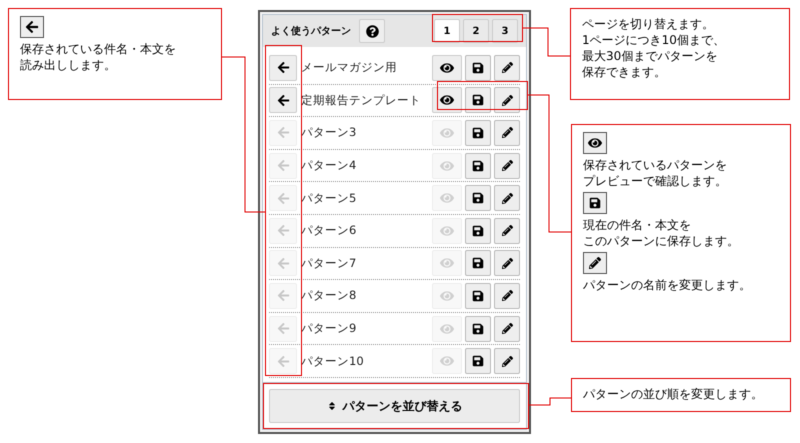 The image size is (800, 443). I want to click on callout-line: 読み出しします。, so click(68, 65).